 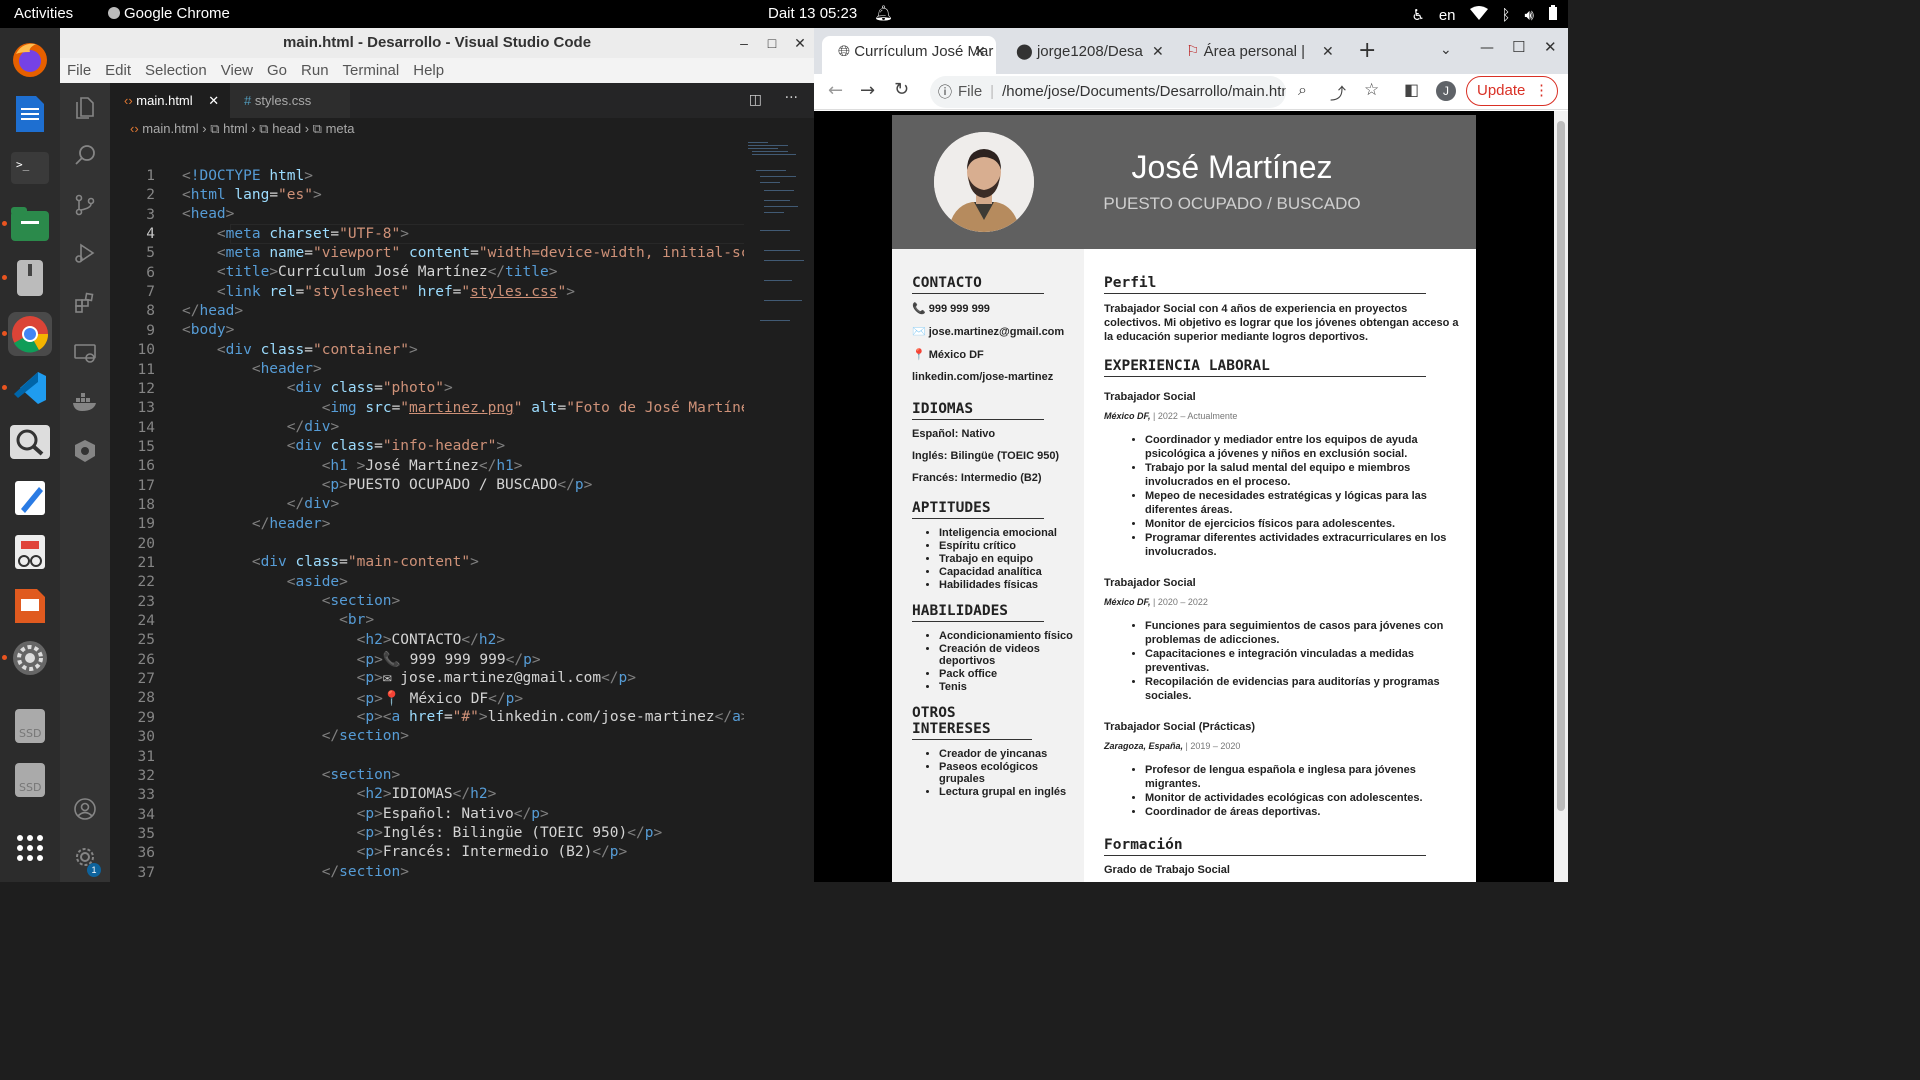 What do you see at coordinates (835, 90) in the screenshot?
I see `back-icon: ←` at bounding box center [835, 90].